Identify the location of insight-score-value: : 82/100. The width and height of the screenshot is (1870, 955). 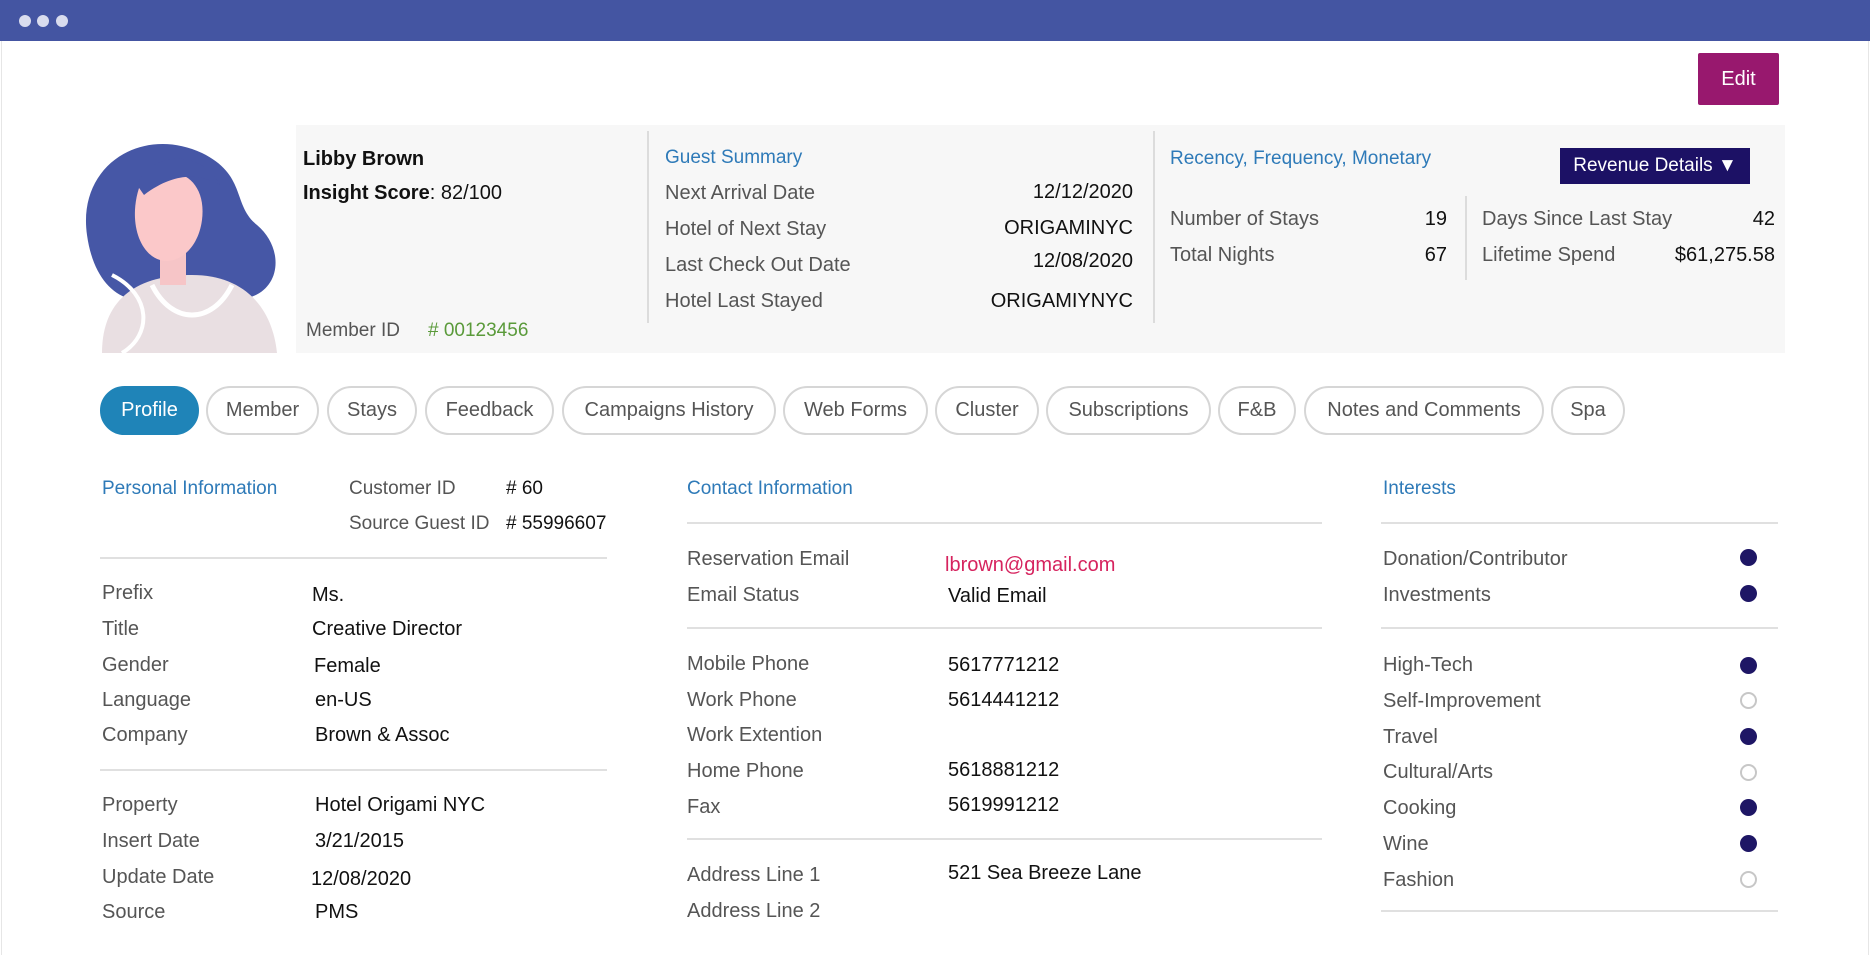
(465, 193).